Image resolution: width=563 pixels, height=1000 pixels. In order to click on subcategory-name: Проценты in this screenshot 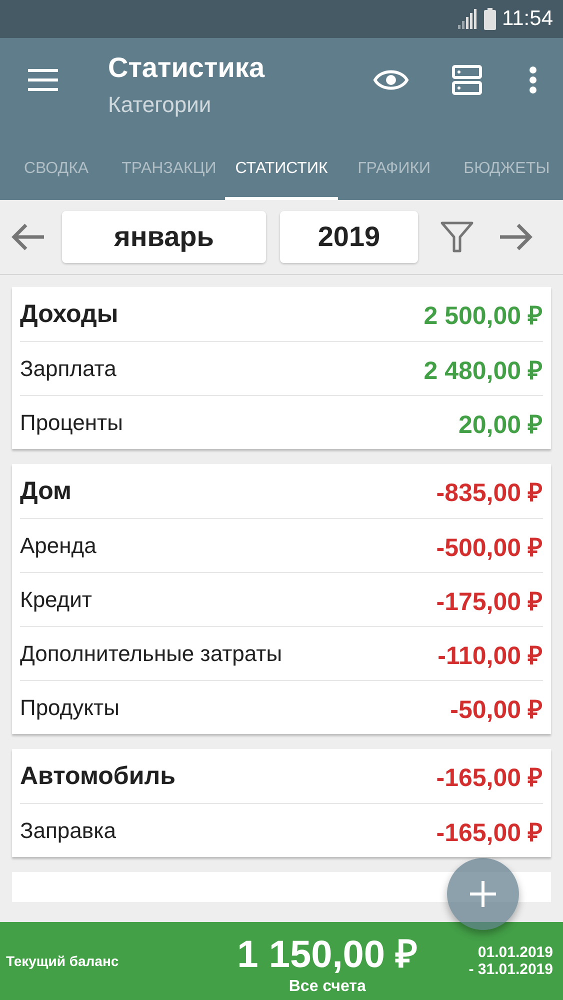, I will do `click(71, 423)`.